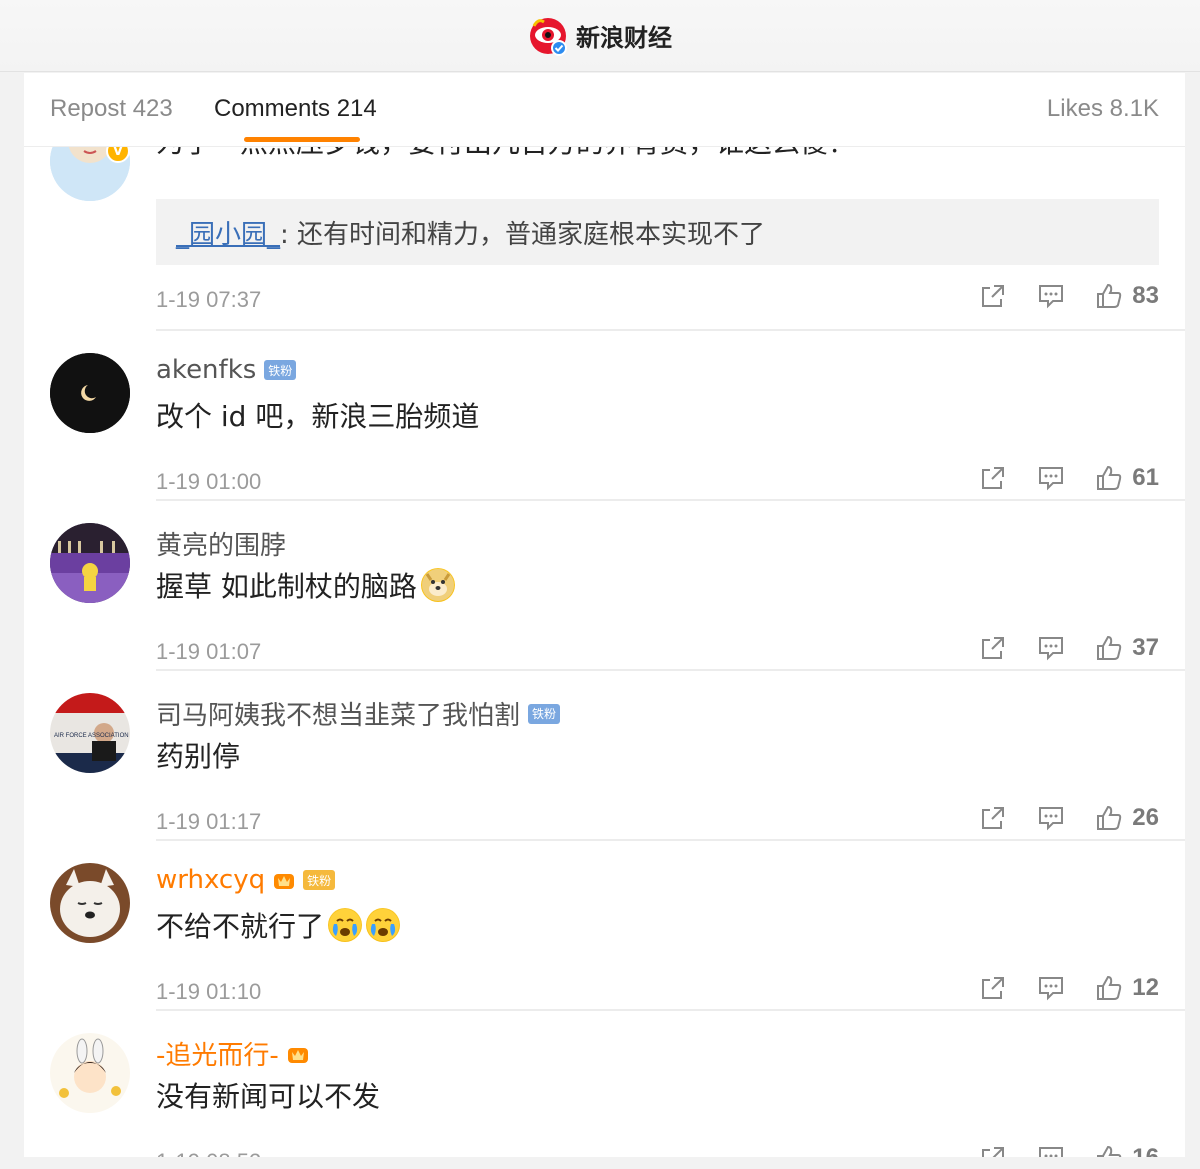 The width and height of the screenshot is (1200, 1169). Describe the element at coordinates (278, 925) in the screenshot. I see `comment-text: 不给不就行了` at that location.